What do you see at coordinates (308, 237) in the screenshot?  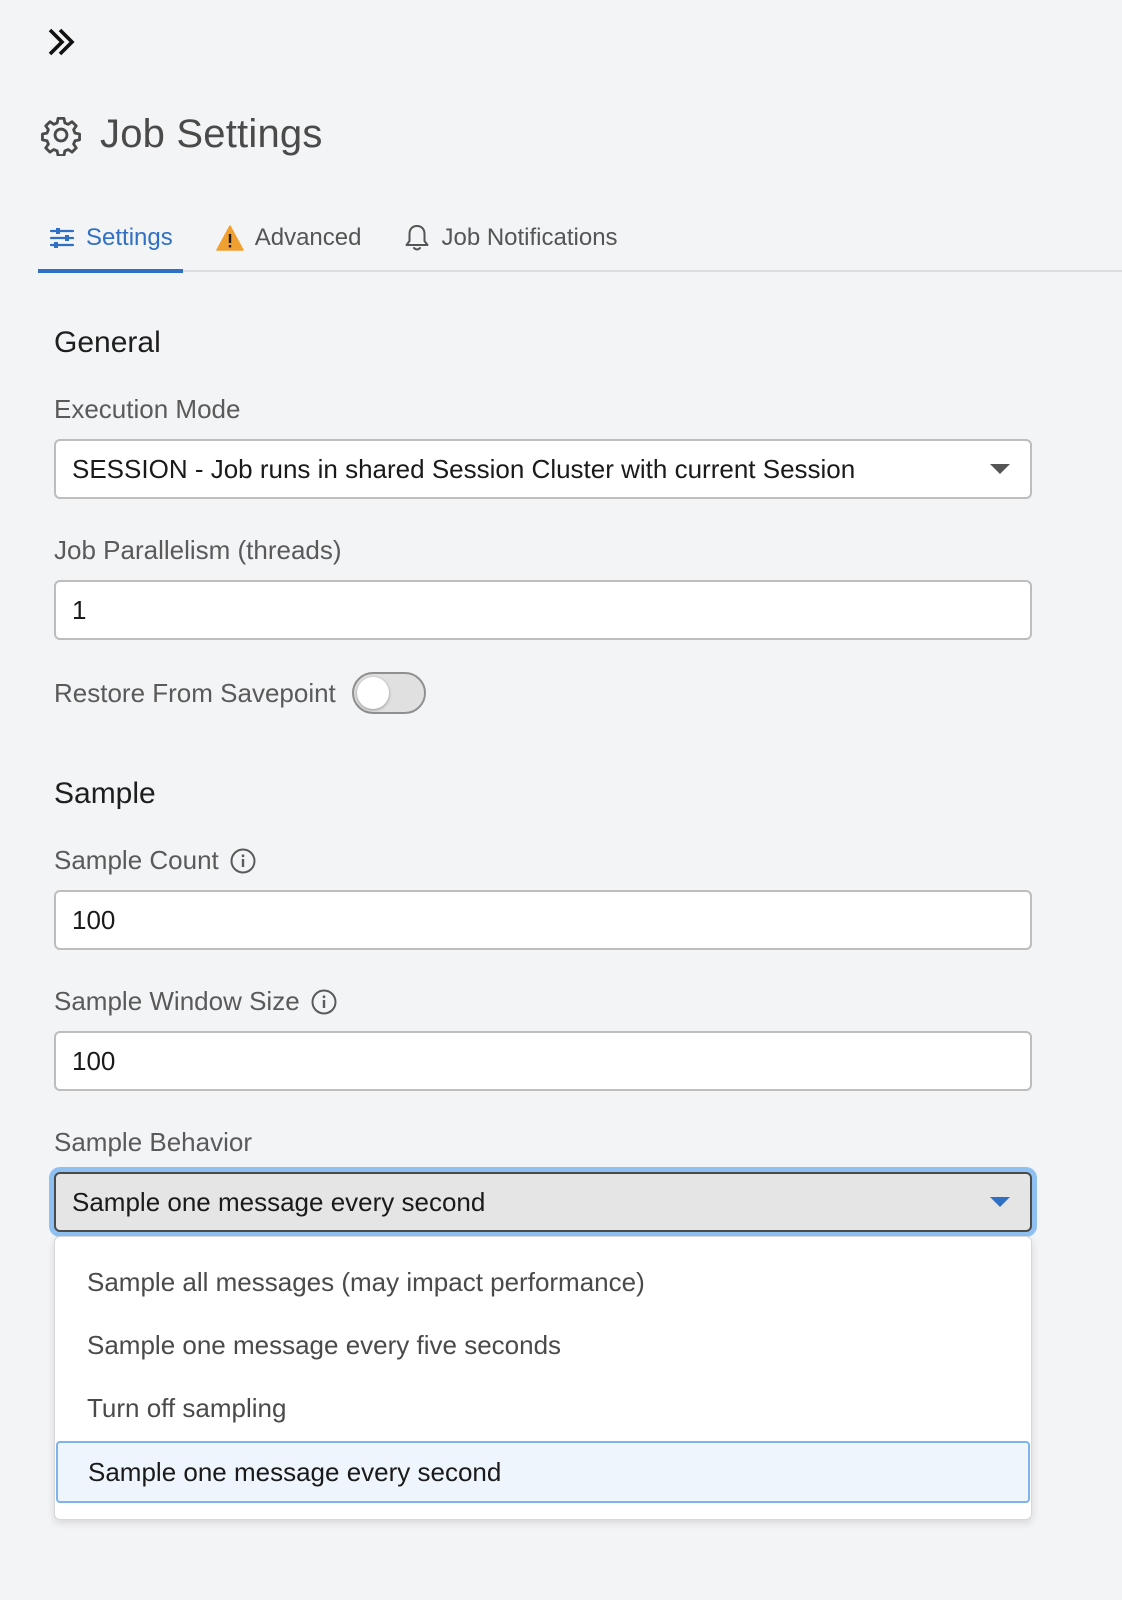 I see `tab-advanced-label: Advanced` at bounding box center [308, 237].